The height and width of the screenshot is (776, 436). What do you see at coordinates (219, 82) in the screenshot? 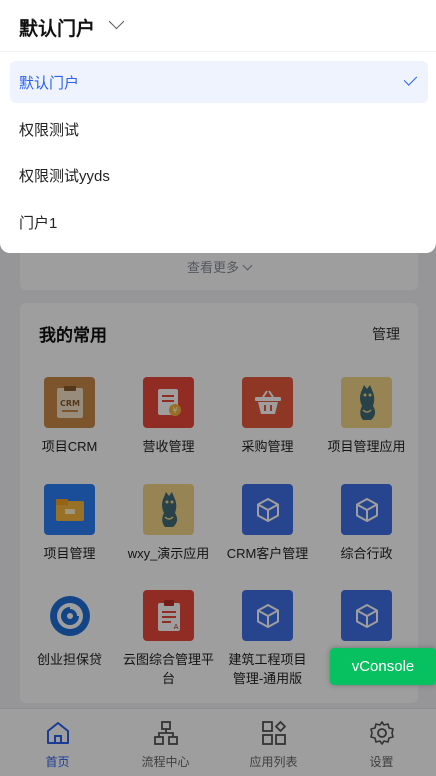
I see `portal-option: 默认门户` at bounding box center [219, 82].